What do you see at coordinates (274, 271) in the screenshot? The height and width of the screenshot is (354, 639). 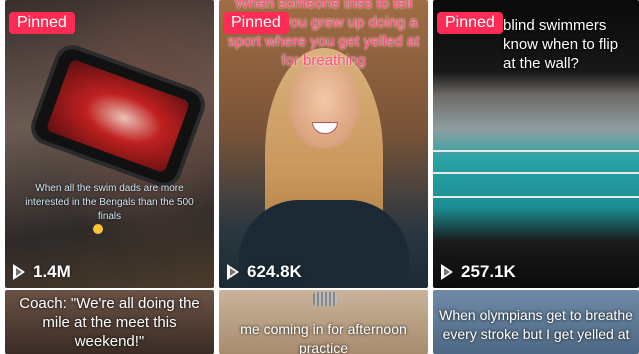 I see `view-count-label: 624.8K` at bounding box center [274, 271].